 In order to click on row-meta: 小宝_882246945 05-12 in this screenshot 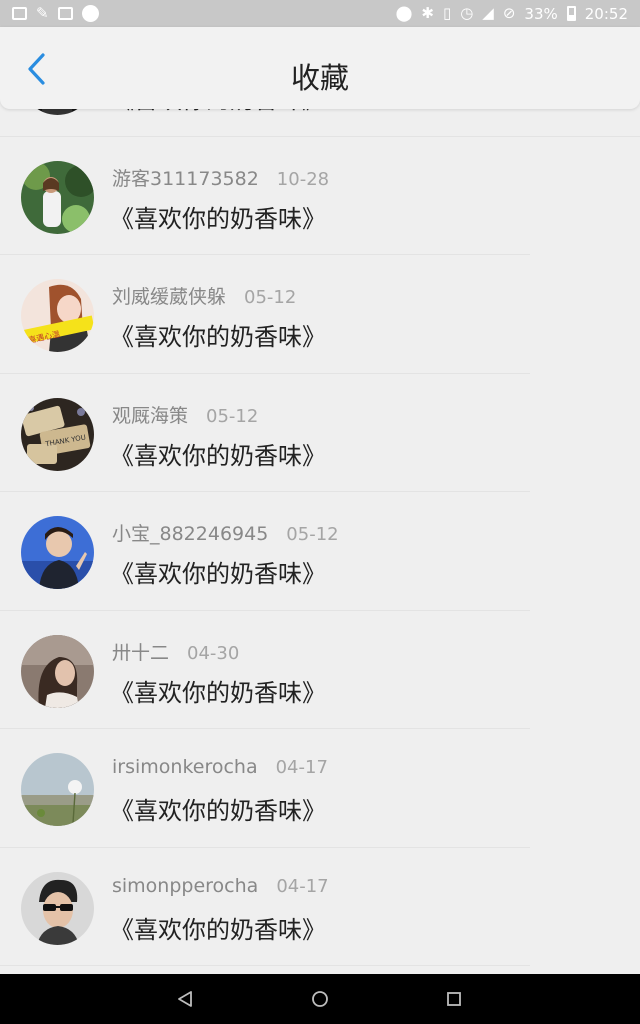, I will do `click(225, 532)`.